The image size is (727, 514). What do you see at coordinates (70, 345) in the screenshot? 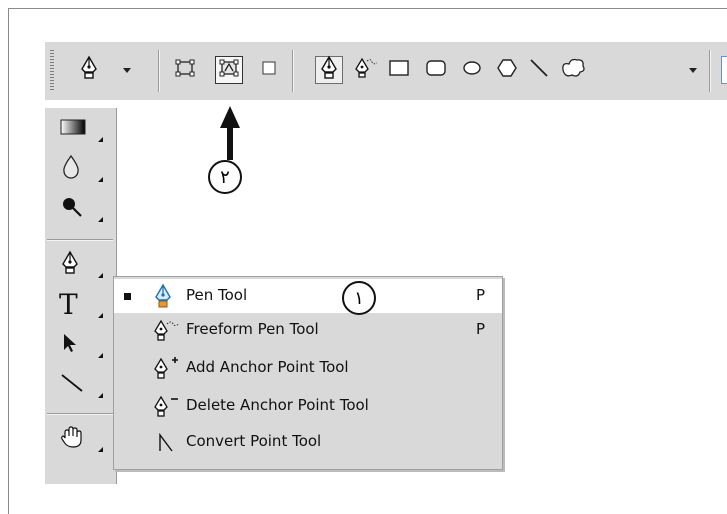
I see `path-selection-icon` at bounding box center [70, 345].